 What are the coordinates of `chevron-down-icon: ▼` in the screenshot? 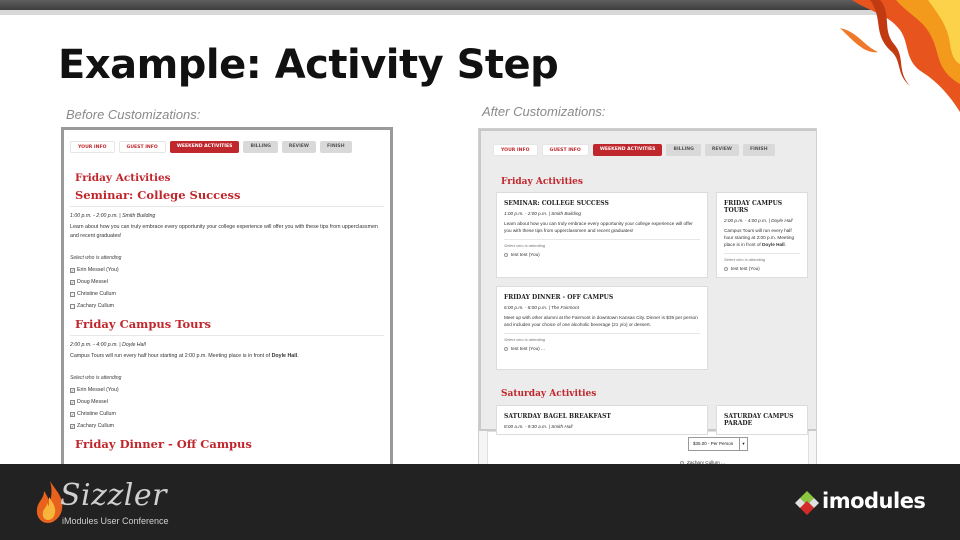 It's located at (743, 444).